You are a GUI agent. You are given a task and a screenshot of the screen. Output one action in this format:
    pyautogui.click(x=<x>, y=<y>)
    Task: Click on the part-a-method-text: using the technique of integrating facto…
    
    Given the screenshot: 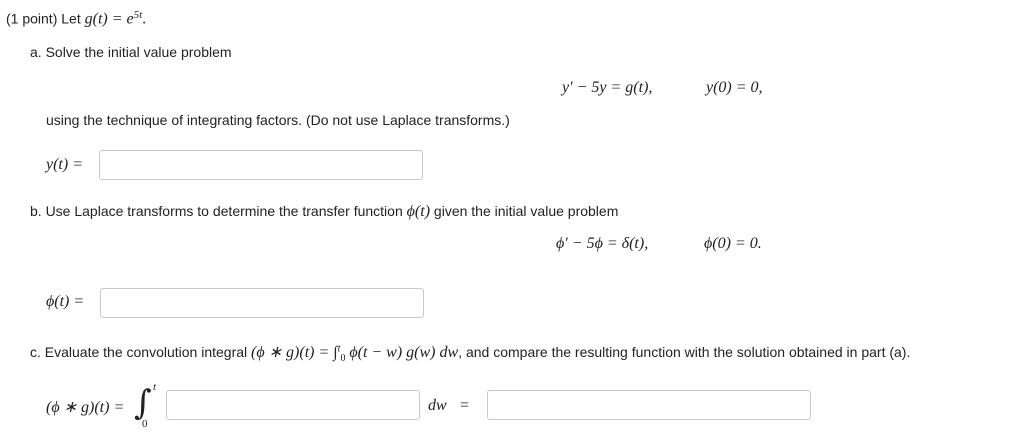 What is the action you would take?
    pyautogui.click(x=278, y=120)
    